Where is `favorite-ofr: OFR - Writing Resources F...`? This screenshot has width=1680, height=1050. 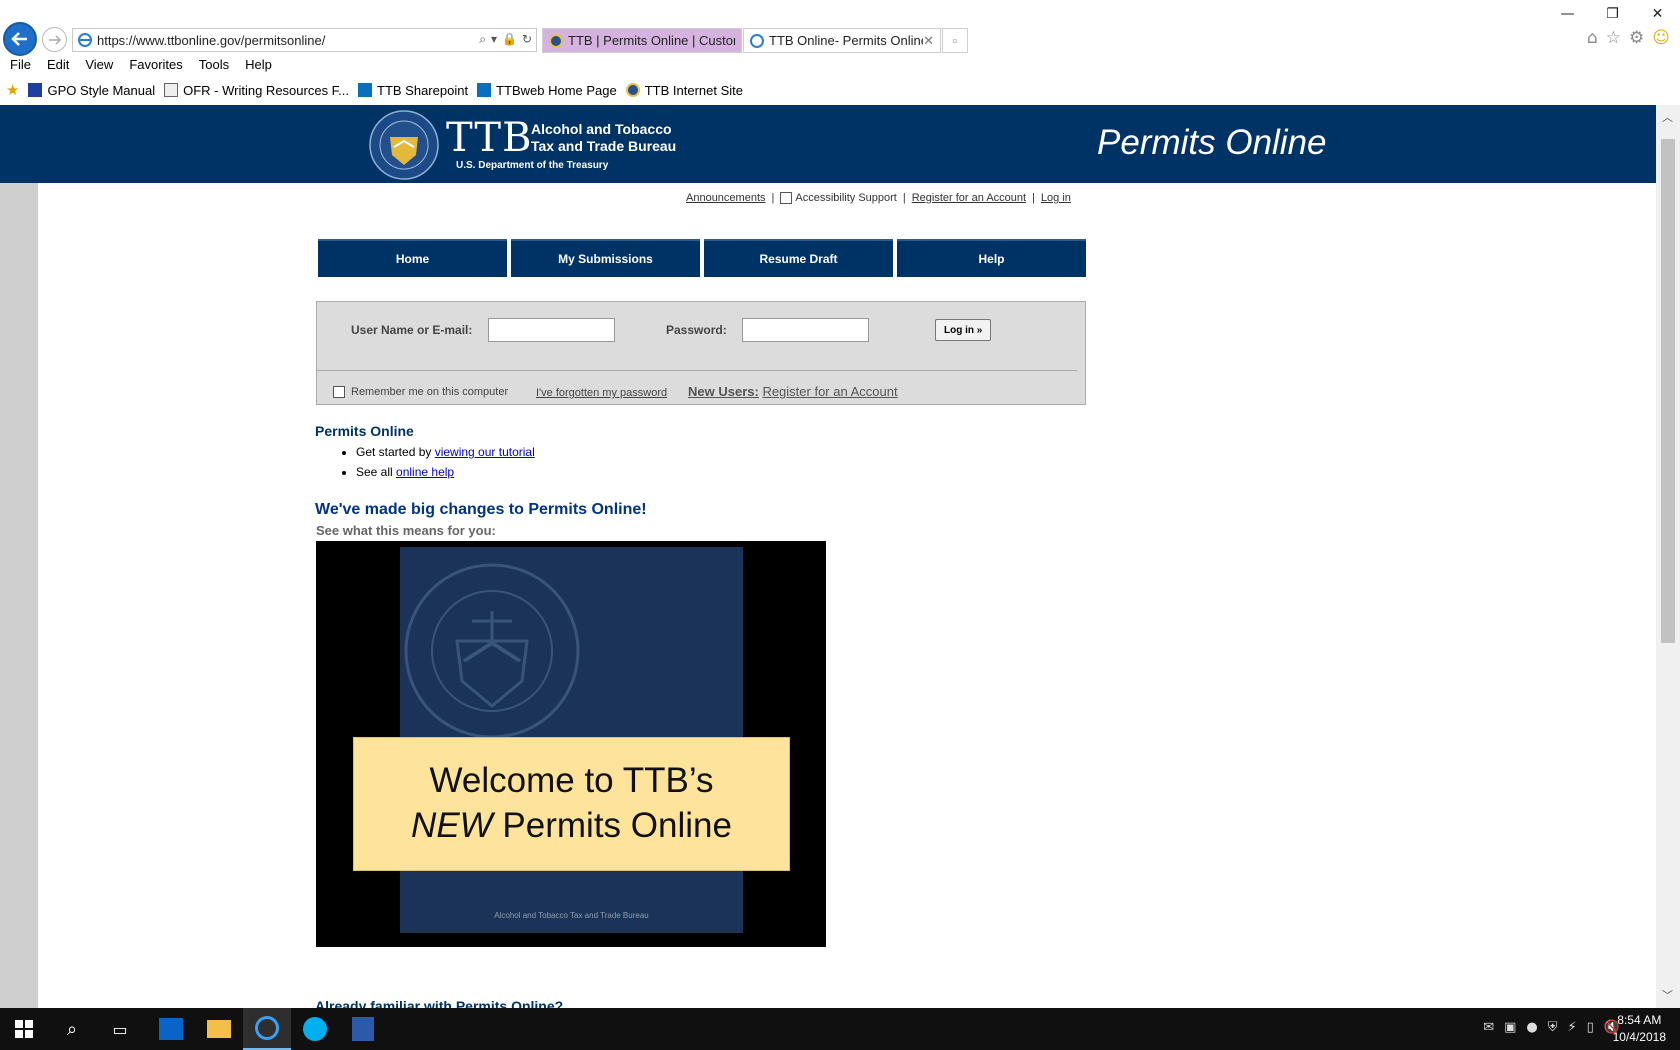
favorite-ofr: OFR - Writing Resources F... is located at coordinates (256, 90).